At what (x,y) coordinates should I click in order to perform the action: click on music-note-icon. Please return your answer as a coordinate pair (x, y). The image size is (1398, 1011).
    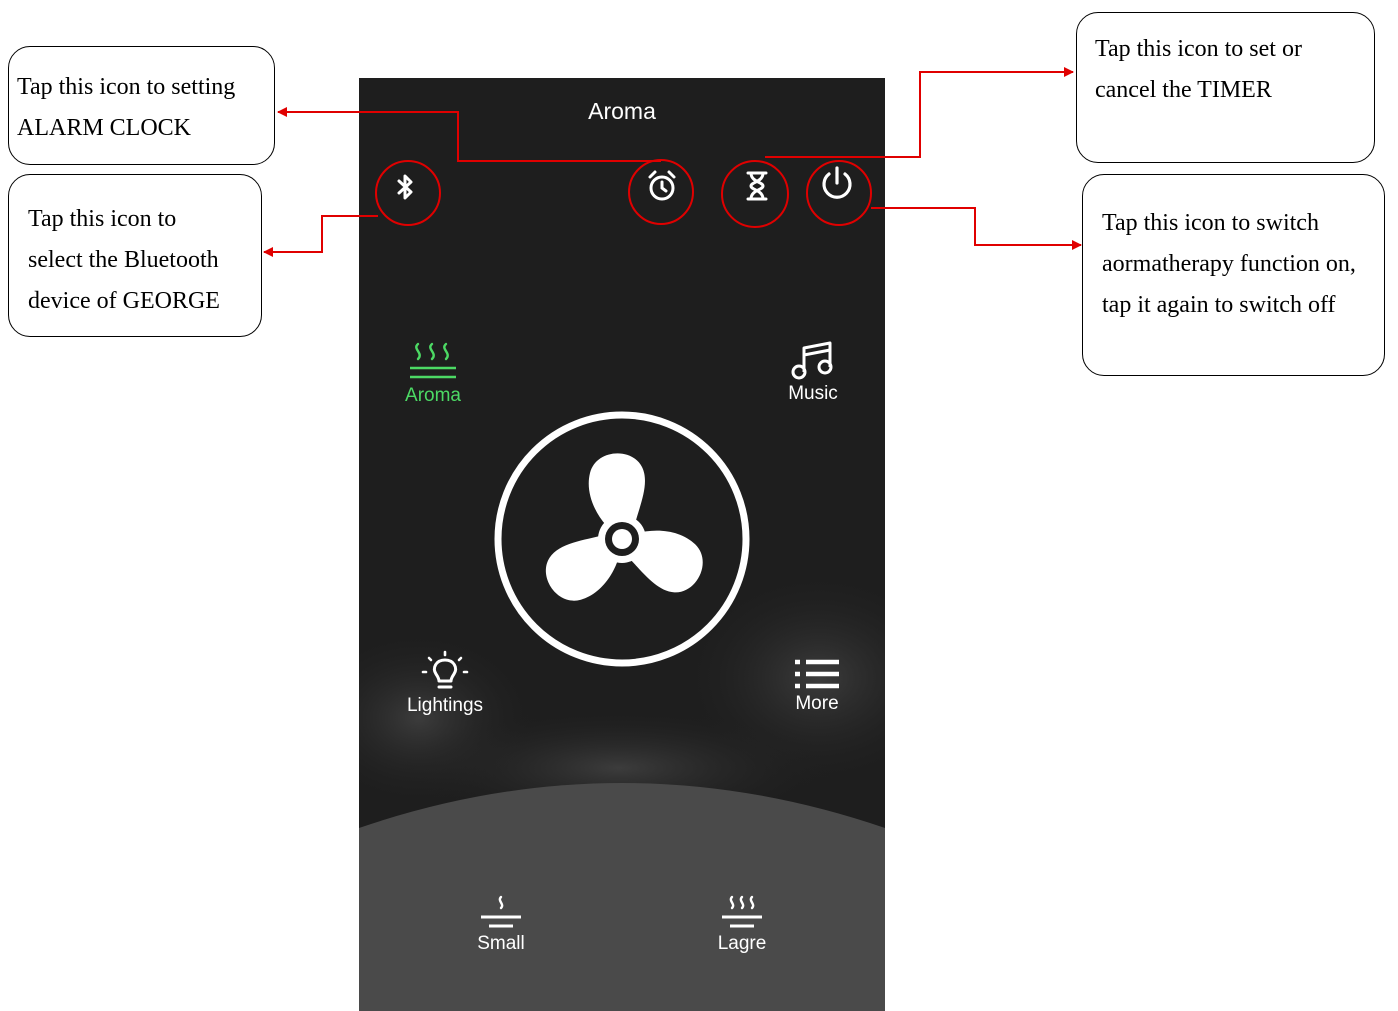
    Looking at the image, I should click on (812, 360).